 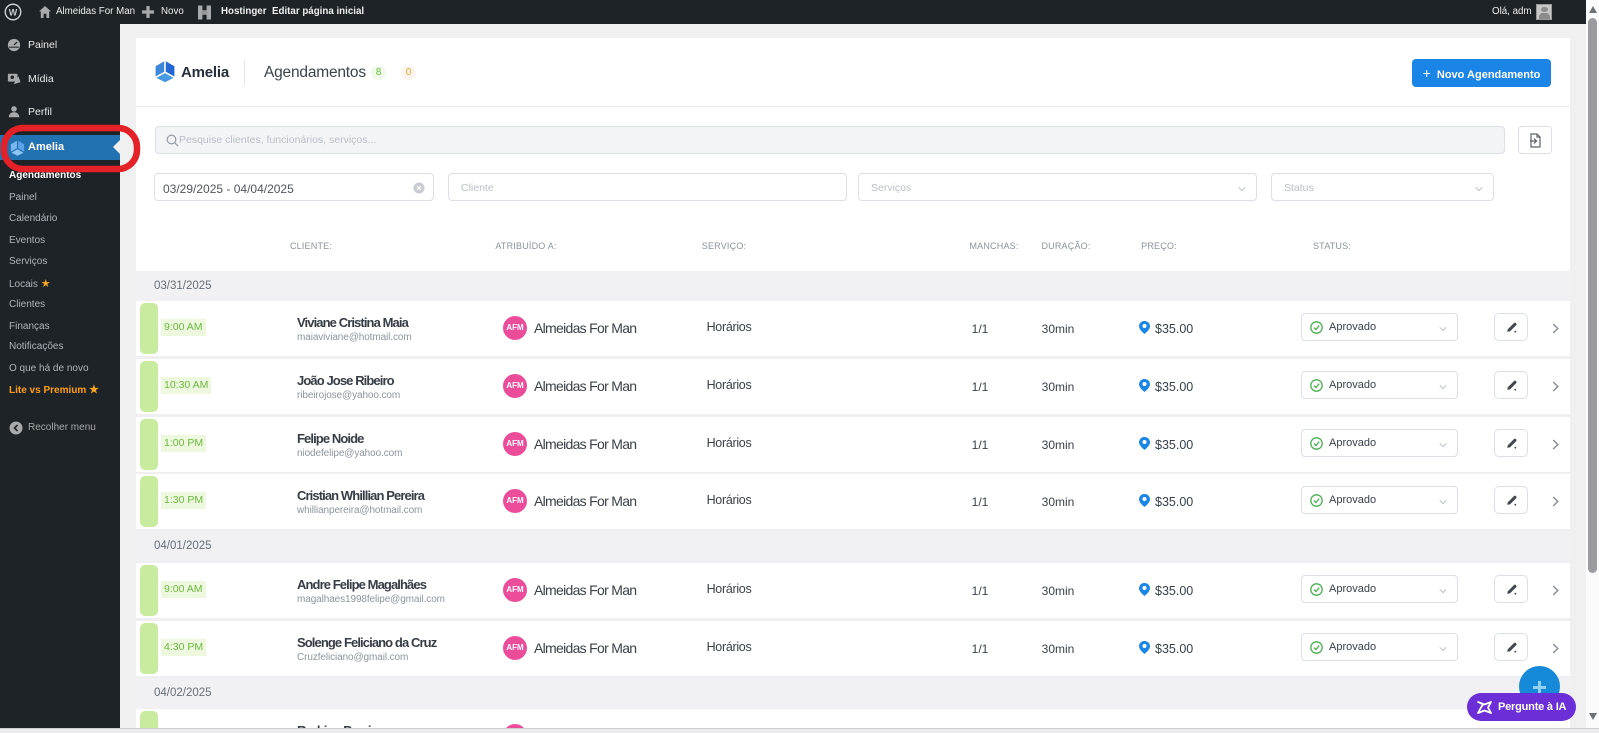 What do you see at coordinates (13, 13) in the screenshot?
I see `svg-text: W` at bounding box center [13, 13].